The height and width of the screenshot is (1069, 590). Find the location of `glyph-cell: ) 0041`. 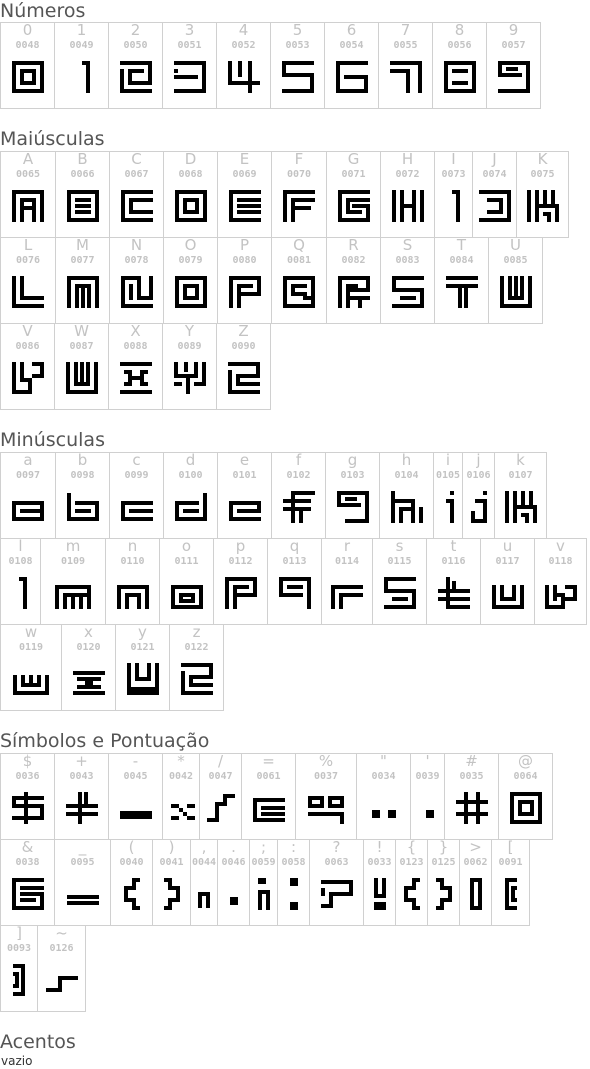

glyph-cell: ) 0041 is located at coordinates (171, 882).